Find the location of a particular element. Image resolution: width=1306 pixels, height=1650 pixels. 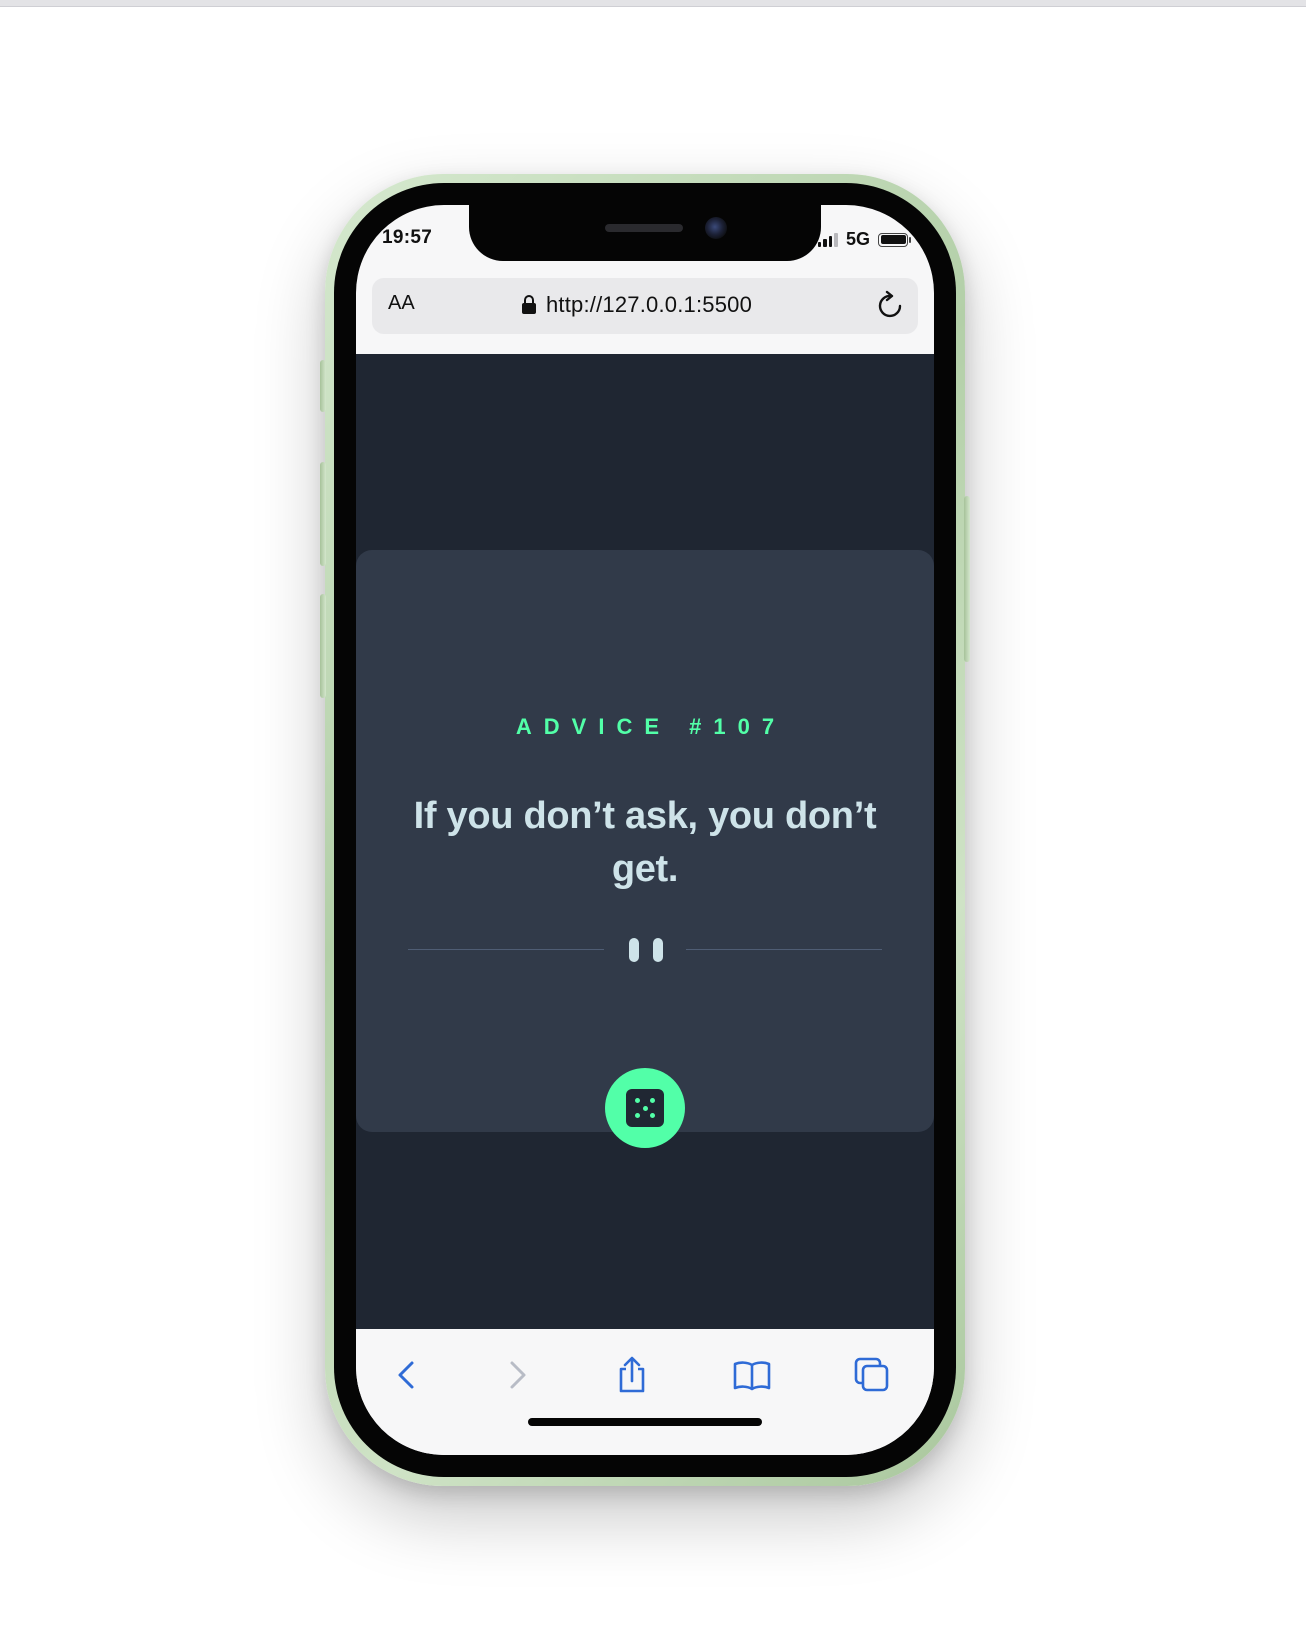

text-size-label: AA is located at coordinates (401, 303).